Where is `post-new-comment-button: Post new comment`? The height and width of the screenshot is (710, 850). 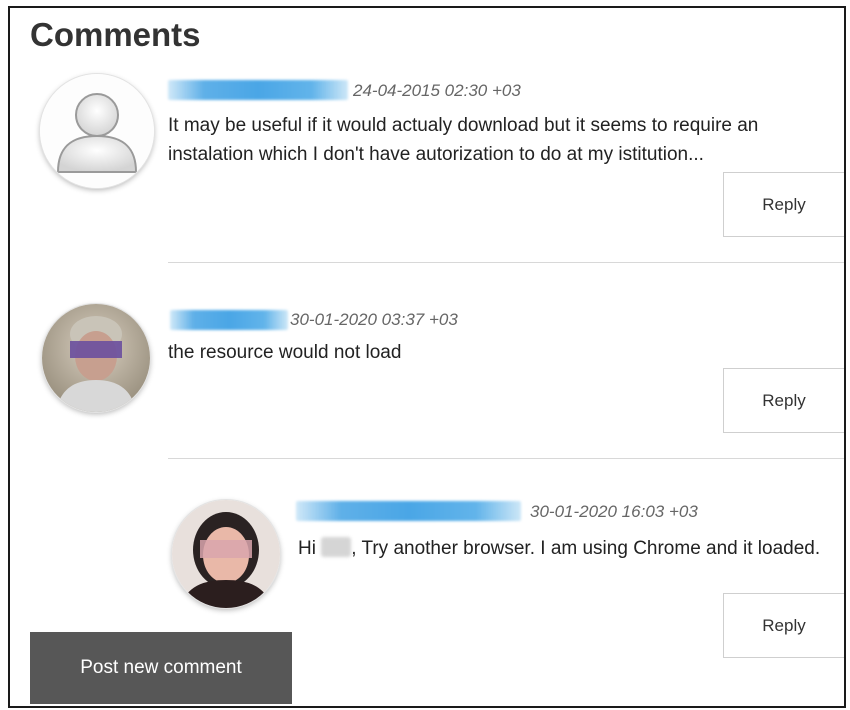
post-new-comment-button: Post new comment is located at coordinates (161, 668).